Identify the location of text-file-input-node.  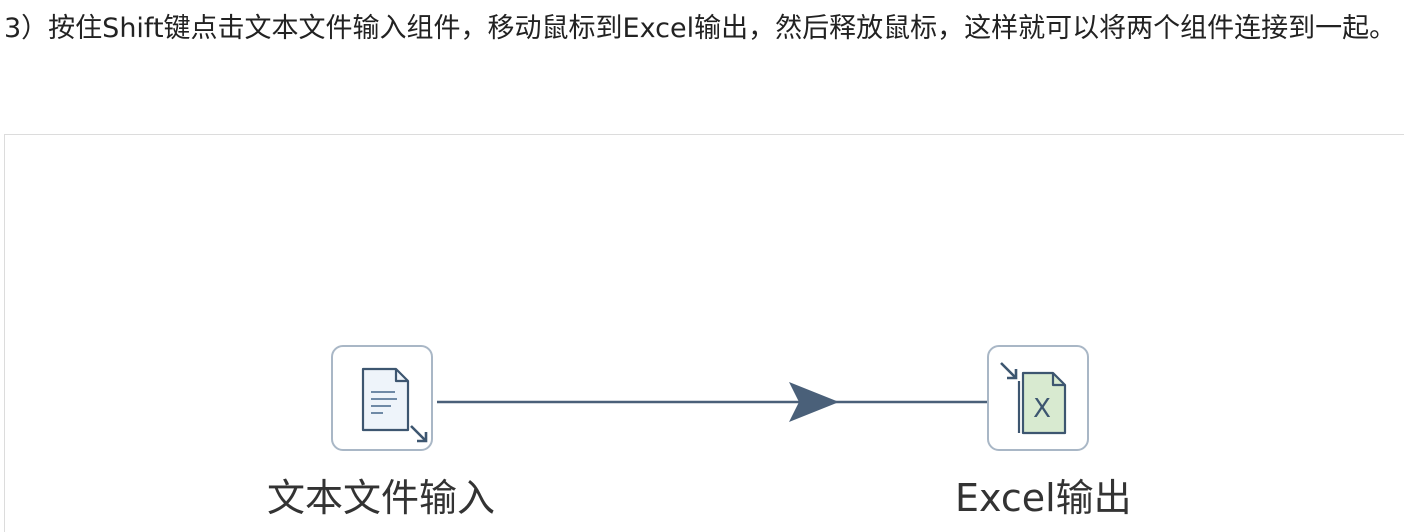
(382, 398).